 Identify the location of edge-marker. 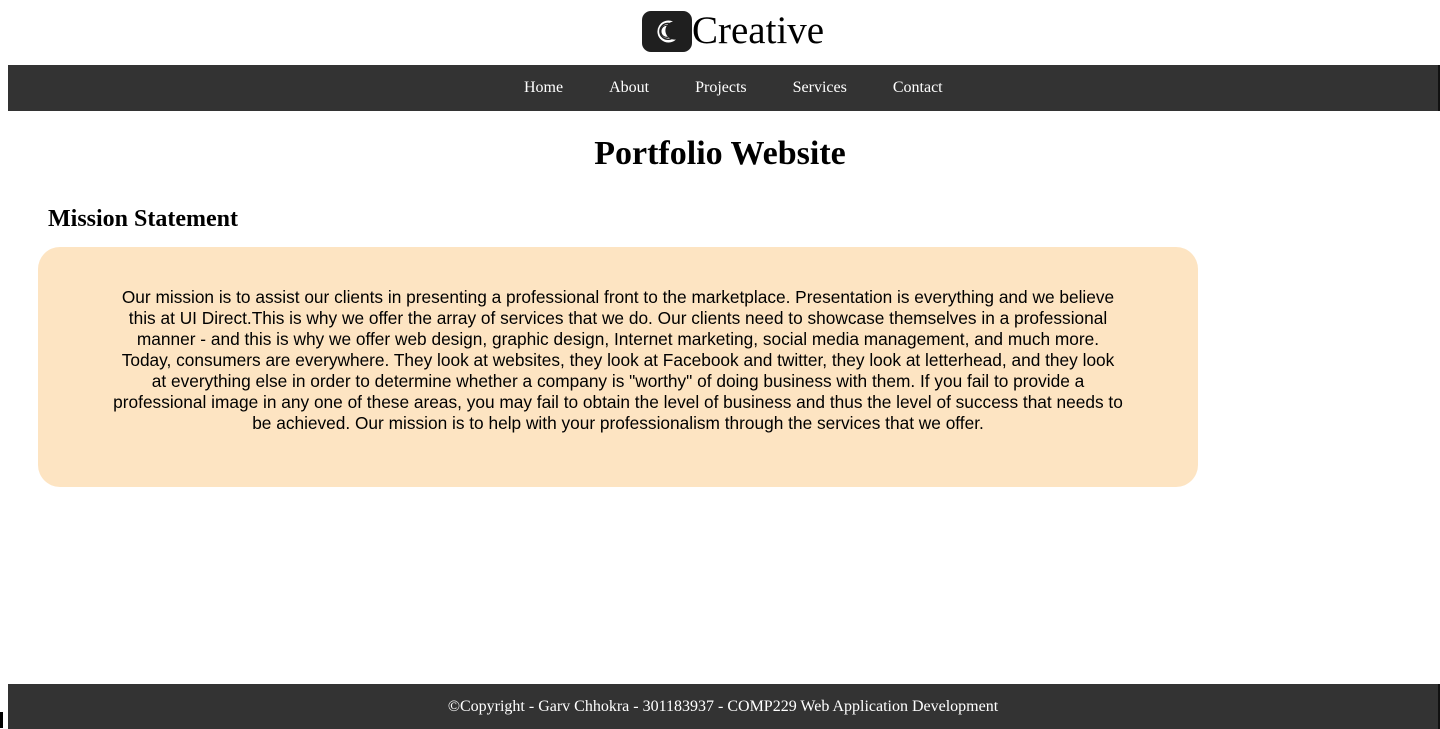
(1, 720).